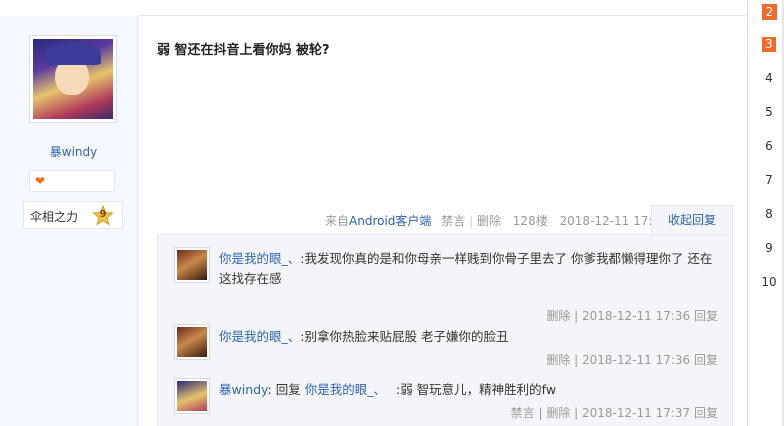 The width and height of the screenshot is (784, 426). What do you see at coordinates (442, 15) in the screenshot?
I see `post-divider` at bounding box center [442, 15].